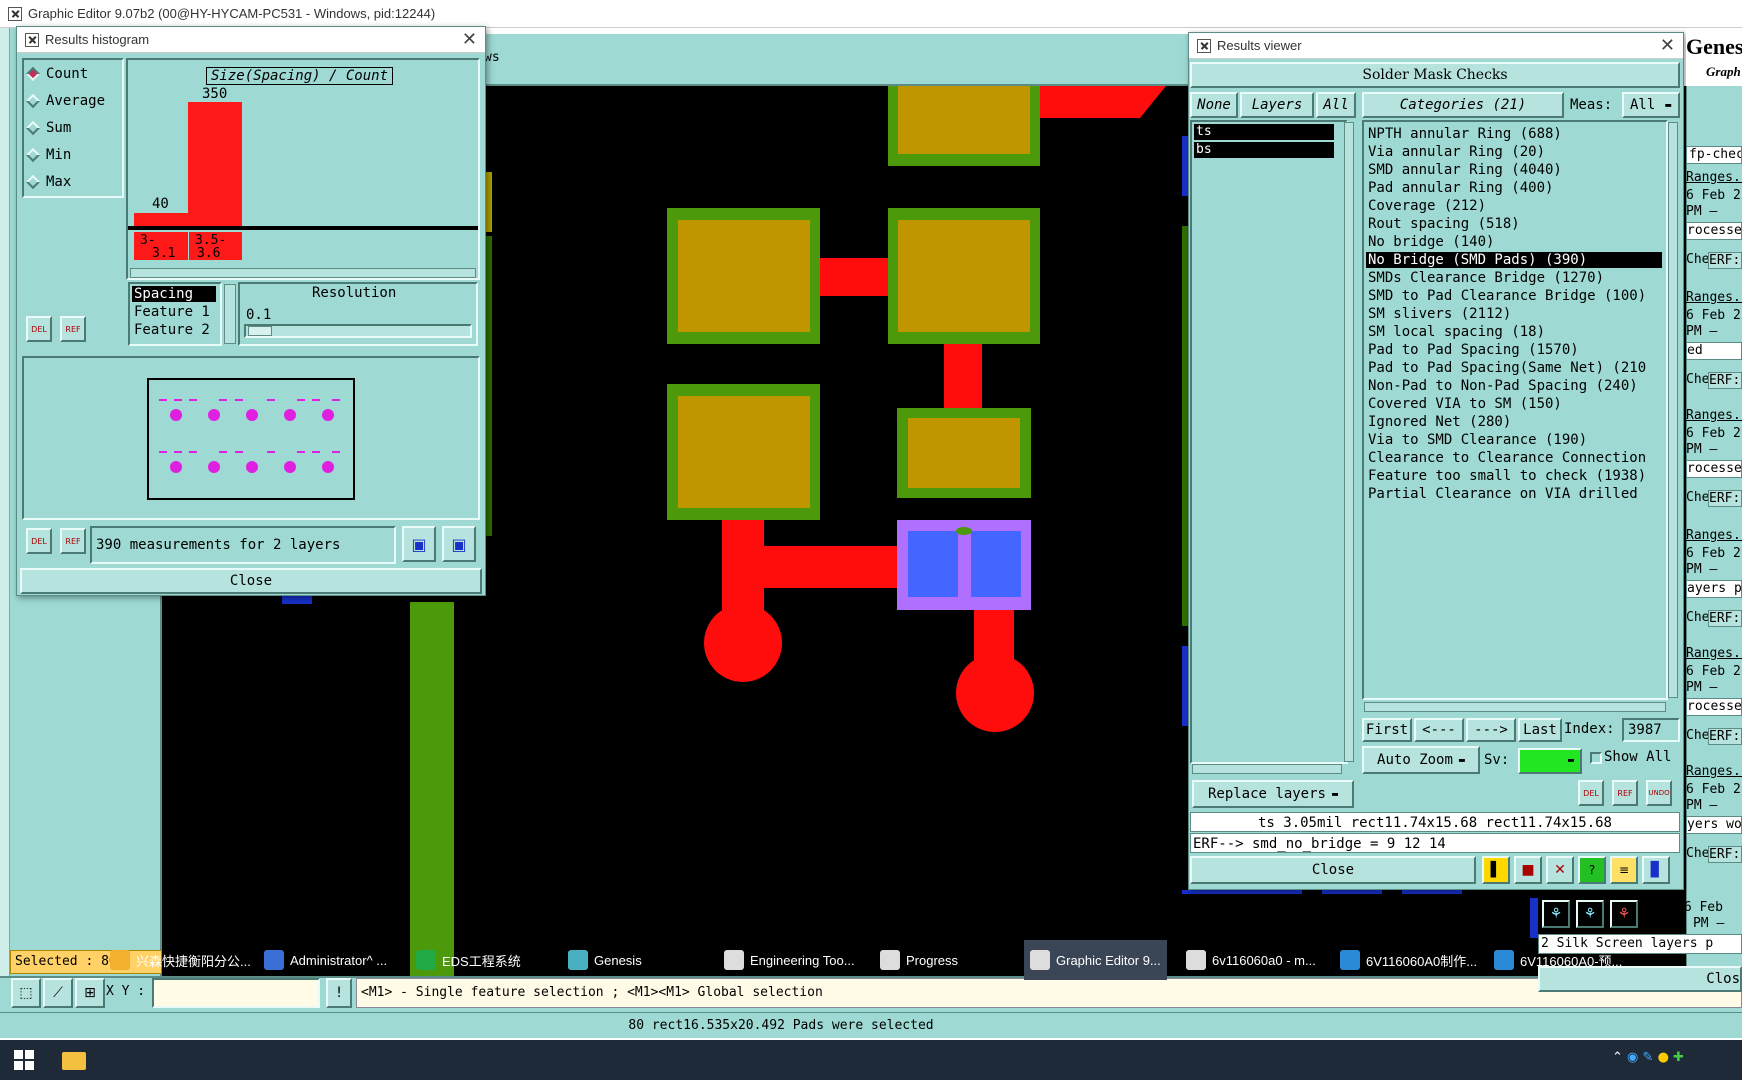 The width and height of the screenshot is (1742, 1080). What do you see at coordinates (1714, 155) in the screenshot?
I see `right-panel-tab: fp-chec` at bounding box center [1714, 155].